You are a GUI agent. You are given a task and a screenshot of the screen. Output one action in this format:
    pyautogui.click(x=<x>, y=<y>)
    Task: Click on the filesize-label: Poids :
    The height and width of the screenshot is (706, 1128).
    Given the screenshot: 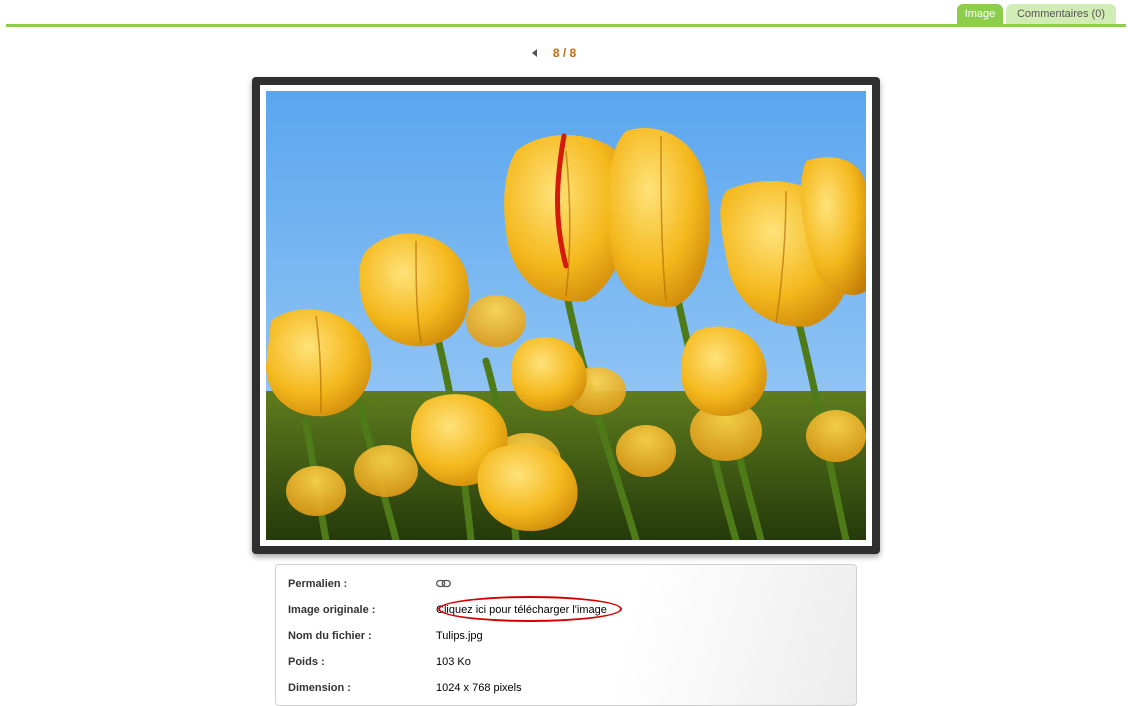 What is the action you would take?
    pyautogui.click(x=306, y=662)
    